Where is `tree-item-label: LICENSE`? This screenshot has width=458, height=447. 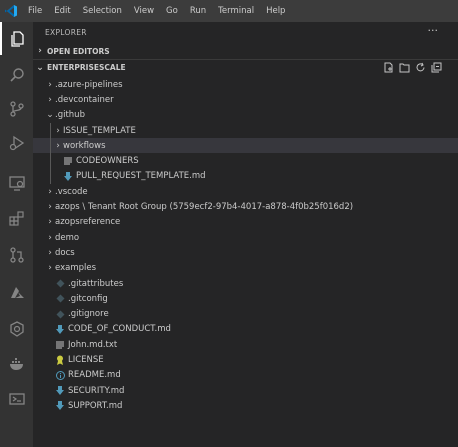
tree-item-label: LICENSE is located at coordinates (86, 359).